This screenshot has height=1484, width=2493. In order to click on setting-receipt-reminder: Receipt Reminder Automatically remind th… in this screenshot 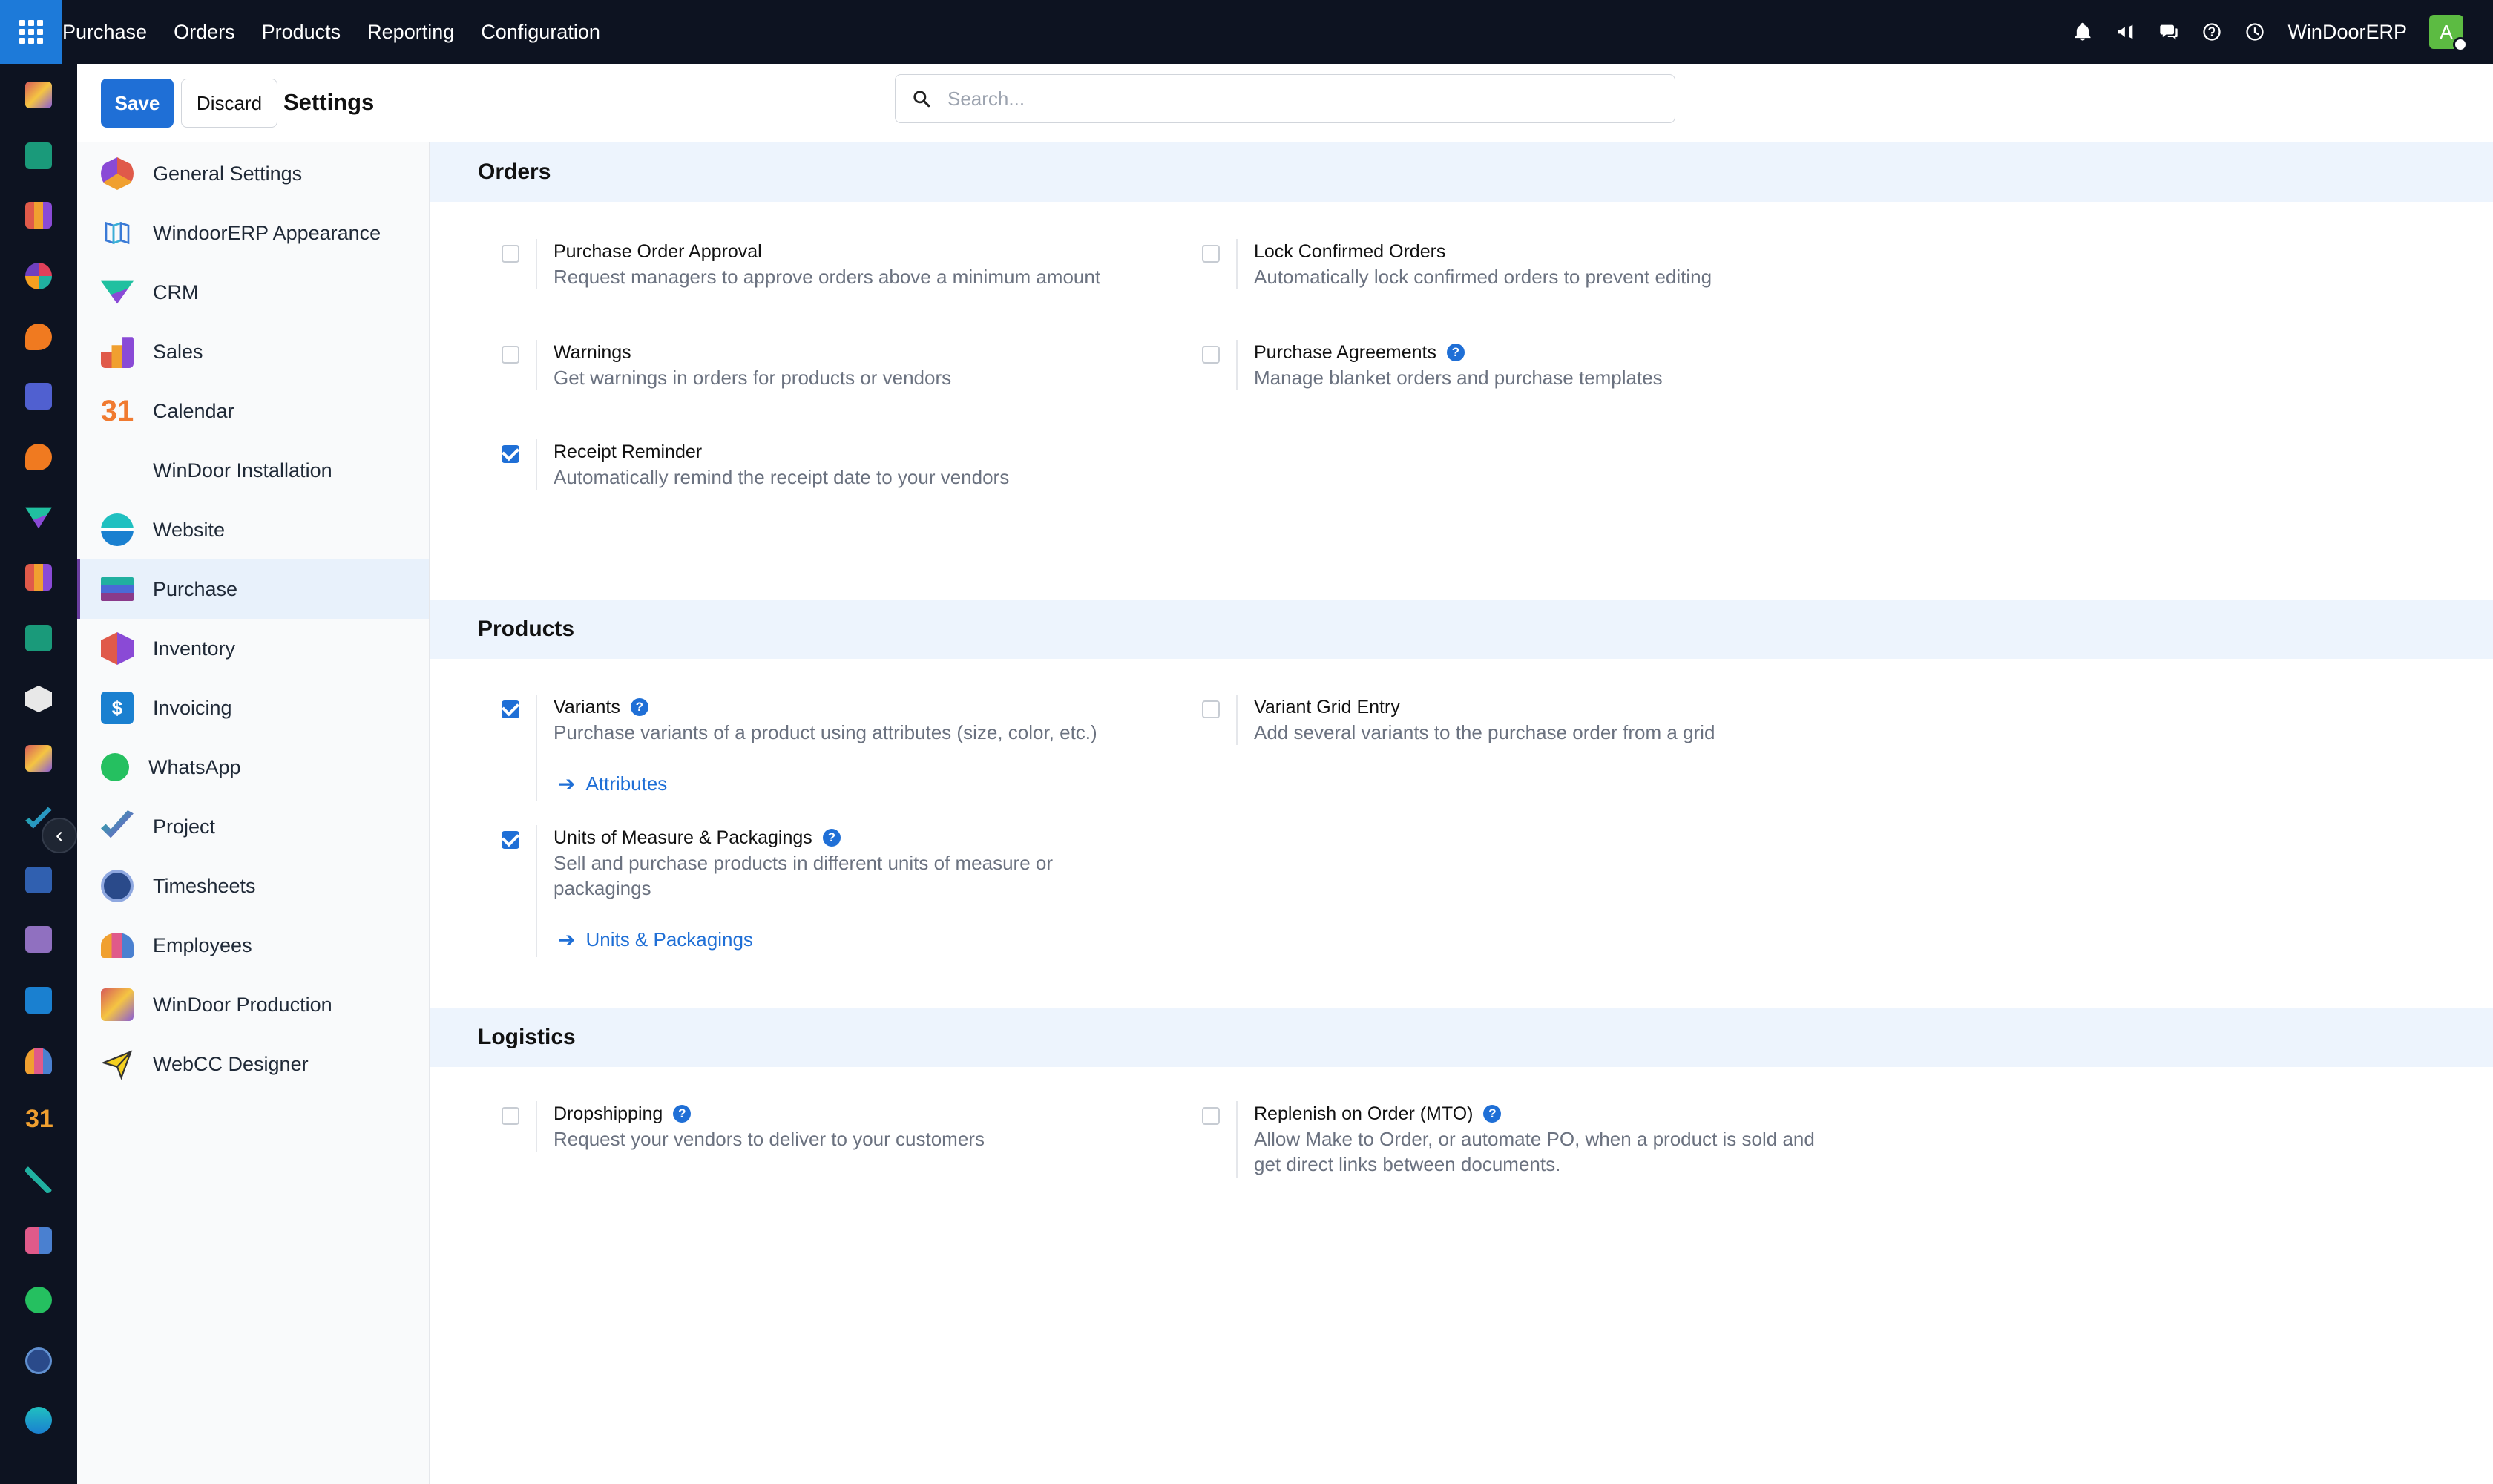, I will do `click(817, 464)`.